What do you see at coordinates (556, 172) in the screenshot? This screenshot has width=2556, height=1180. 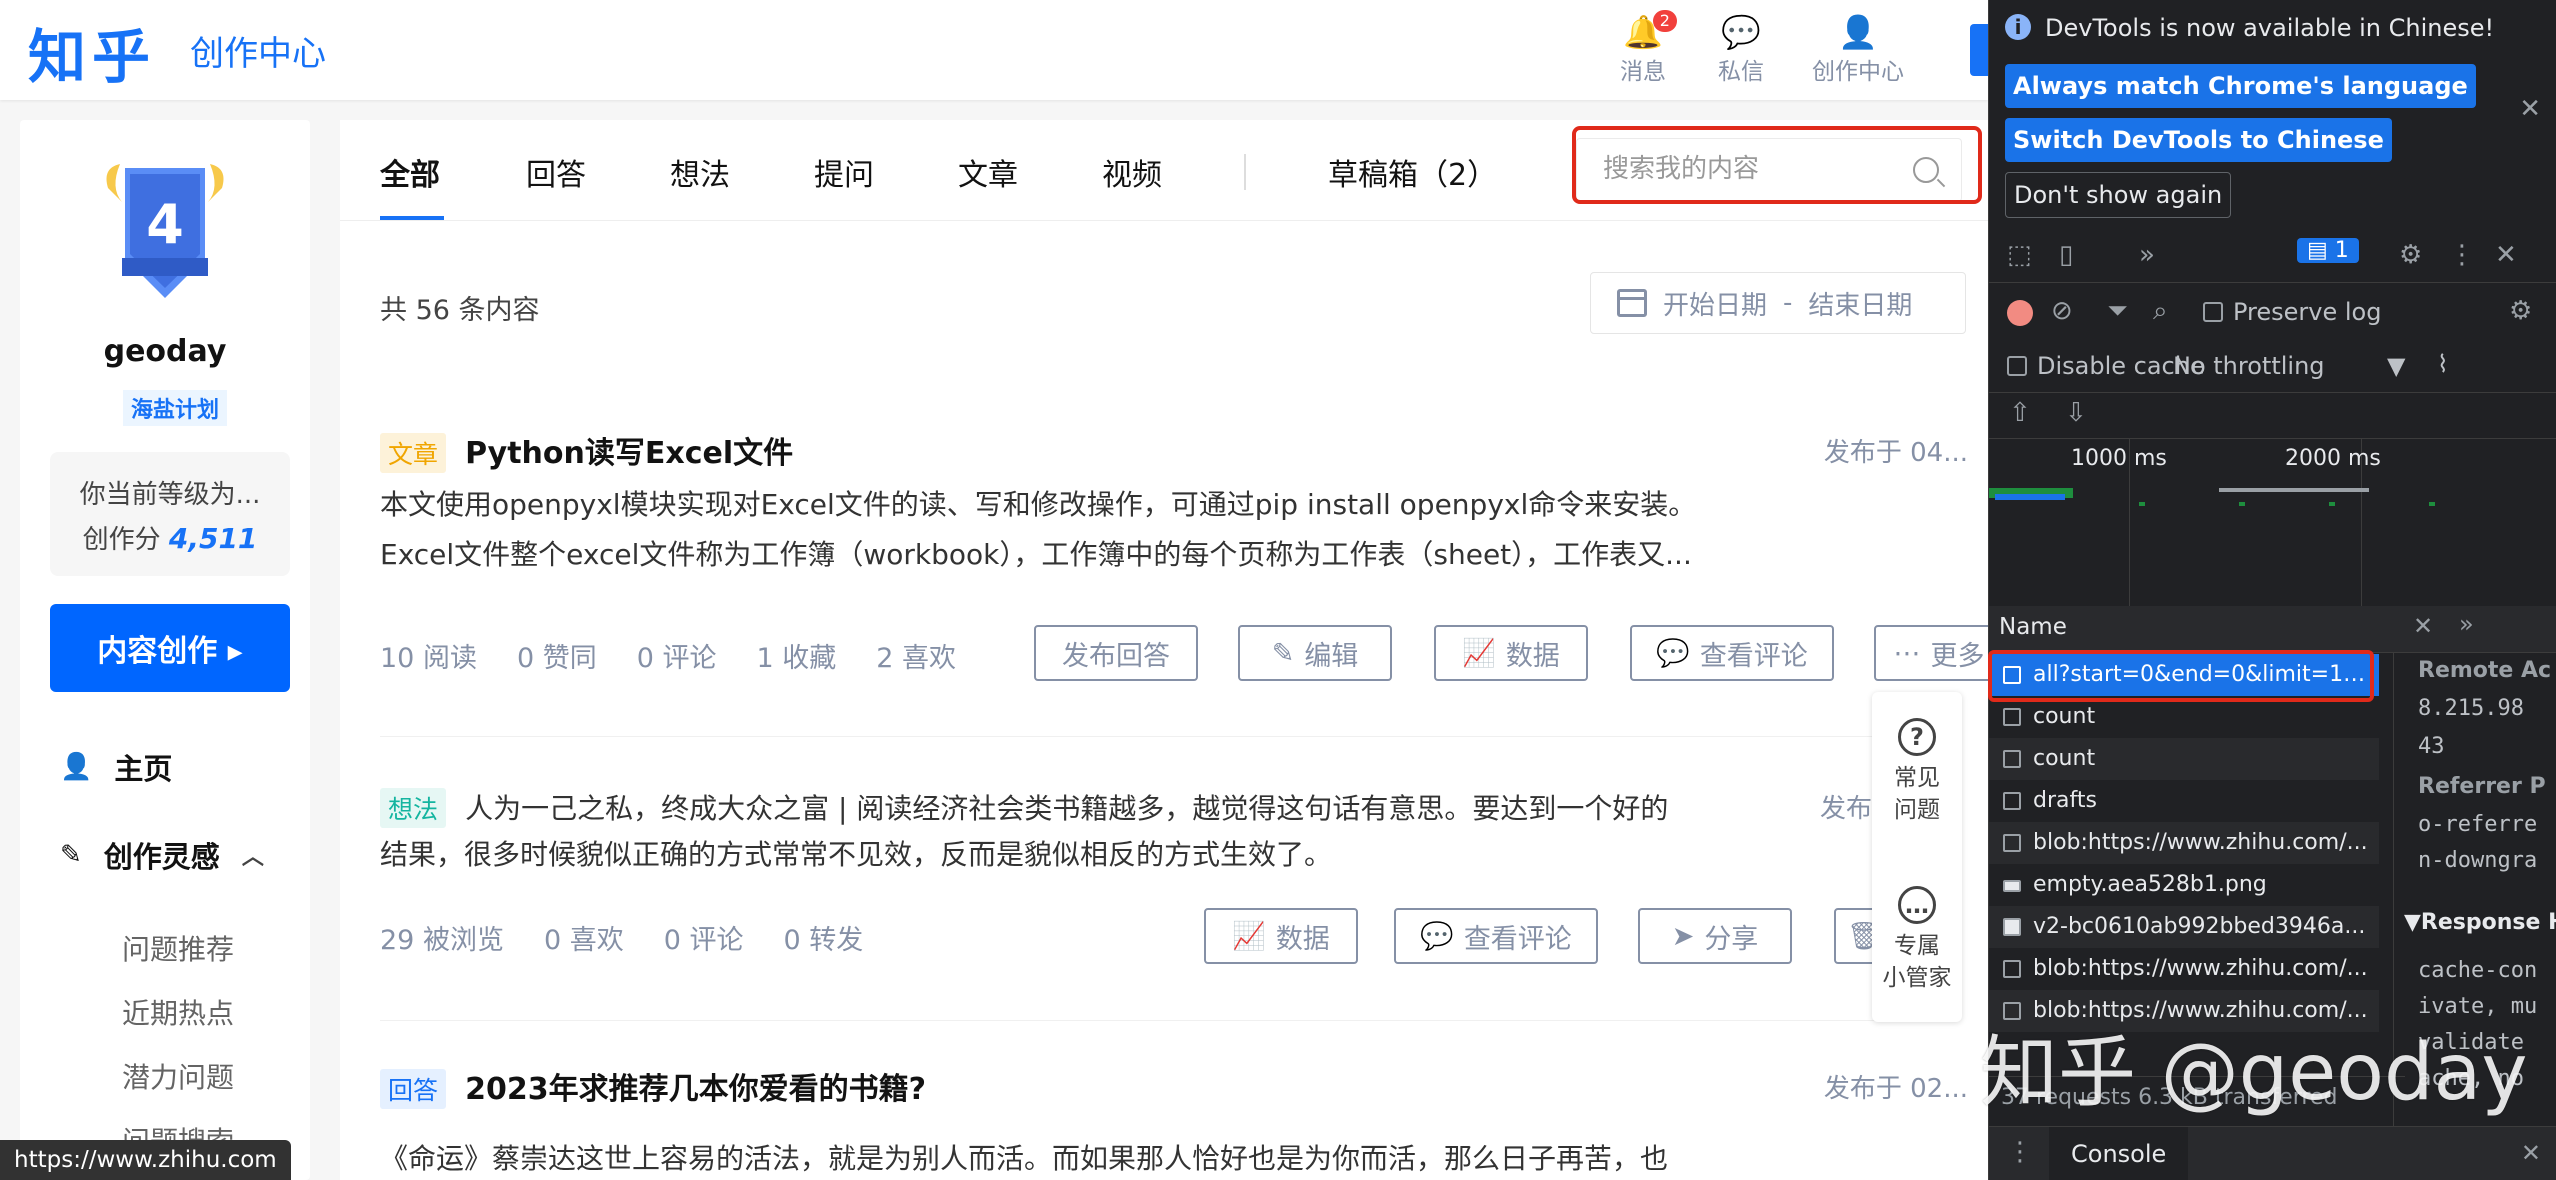 I see `tab-answers: 回答` at bounding box center [556, 172].